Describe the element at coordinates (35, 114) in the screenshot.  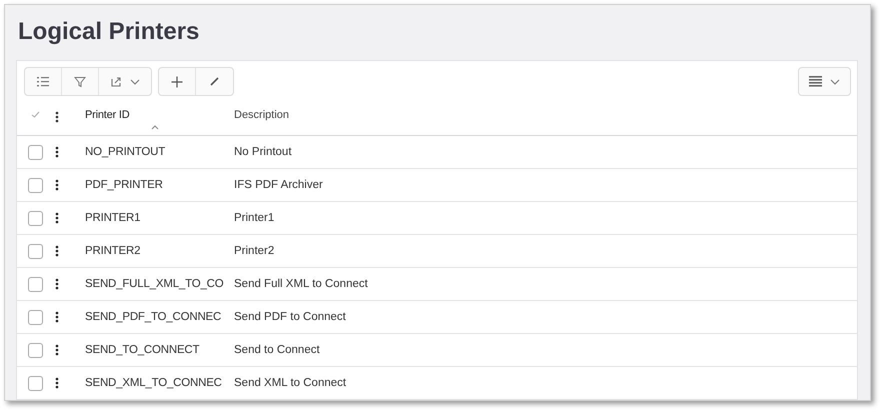
I see `check-icon` at that location.